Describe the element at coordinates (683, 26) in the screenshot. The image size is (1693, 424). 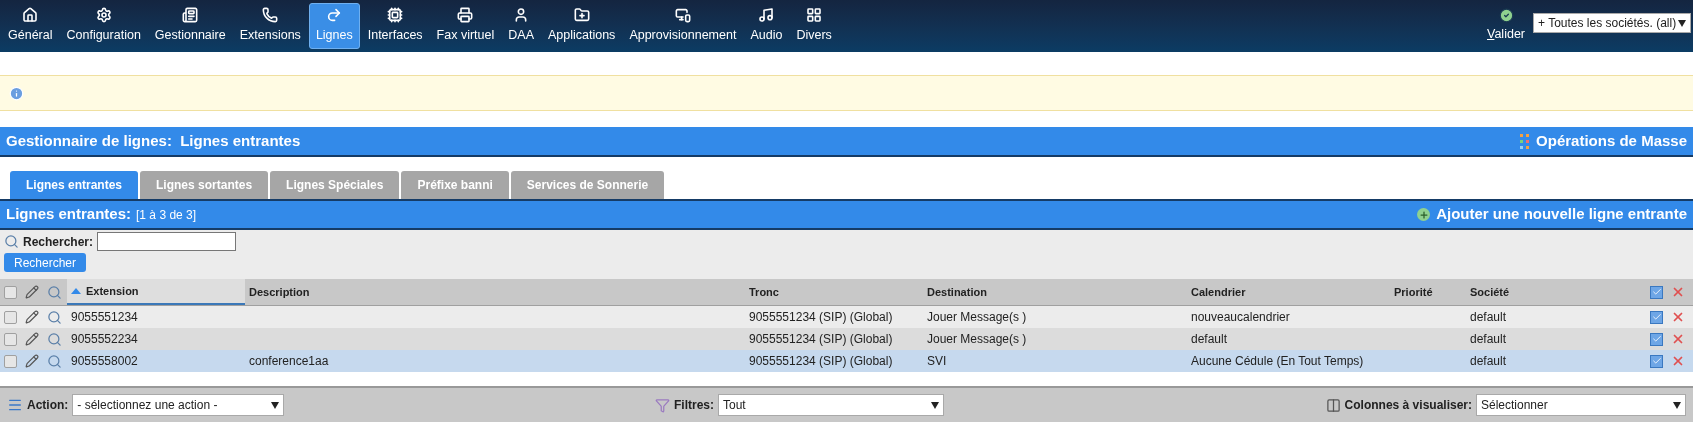
I see `nav-tab: Approvisionnement` at that location.